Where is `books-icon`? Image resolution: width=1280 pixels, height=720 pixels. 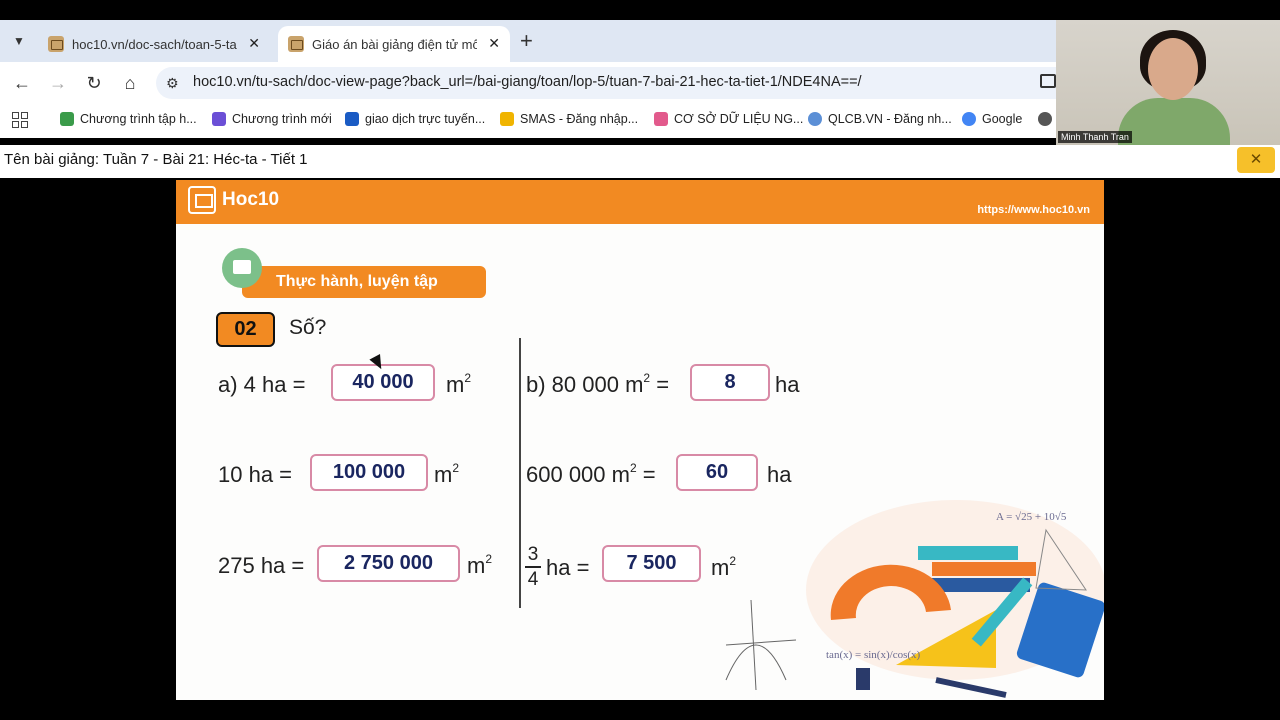 books-icon is located at coordinates (242, 268).